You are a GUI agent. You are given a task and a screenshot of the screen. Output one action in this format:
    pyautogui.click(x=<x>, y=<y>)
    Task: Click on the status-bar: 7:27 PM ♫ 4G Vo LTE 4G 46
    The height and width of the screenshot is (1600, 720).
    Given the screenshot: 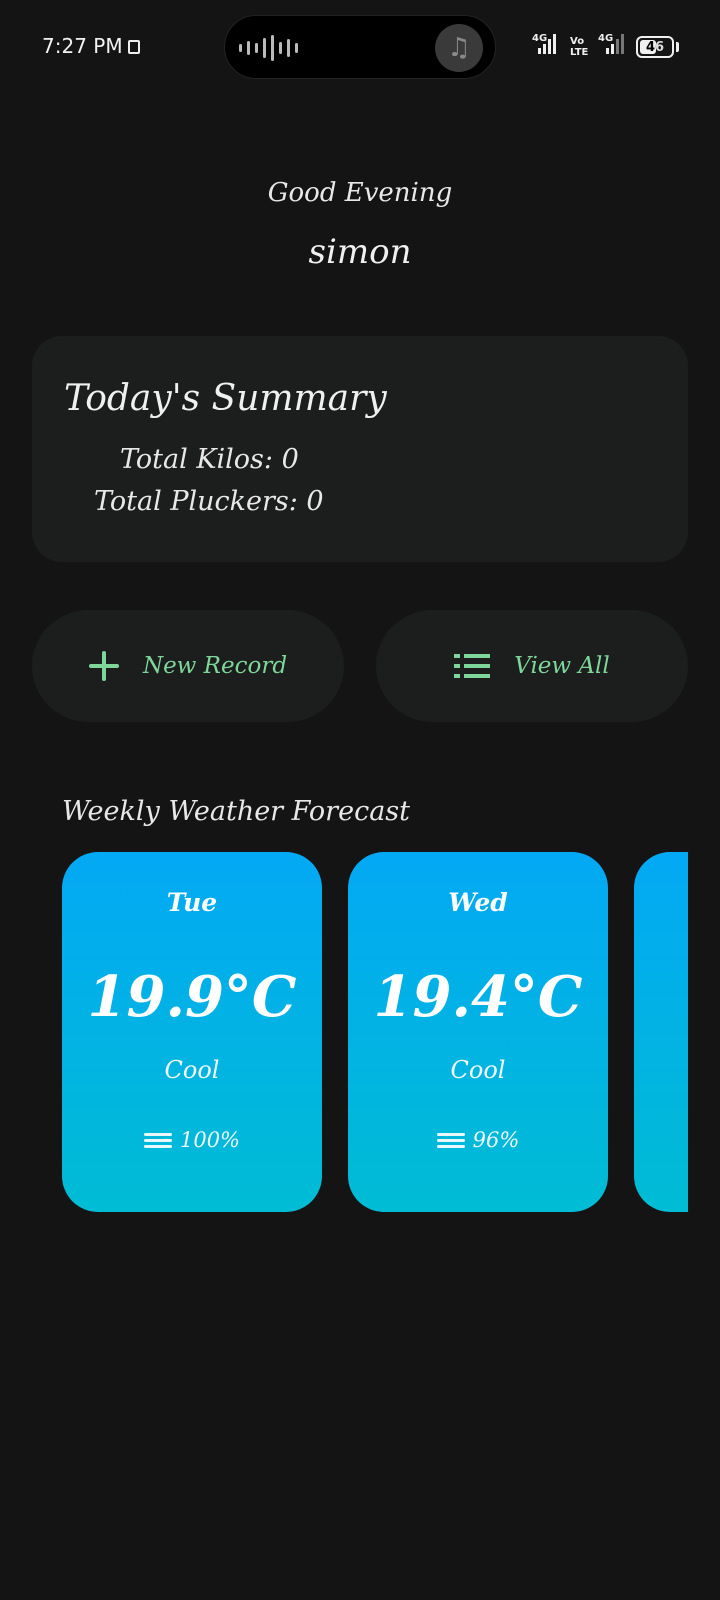 What is the action you would take?
    pyautogui.click(x=360, y=45)
    